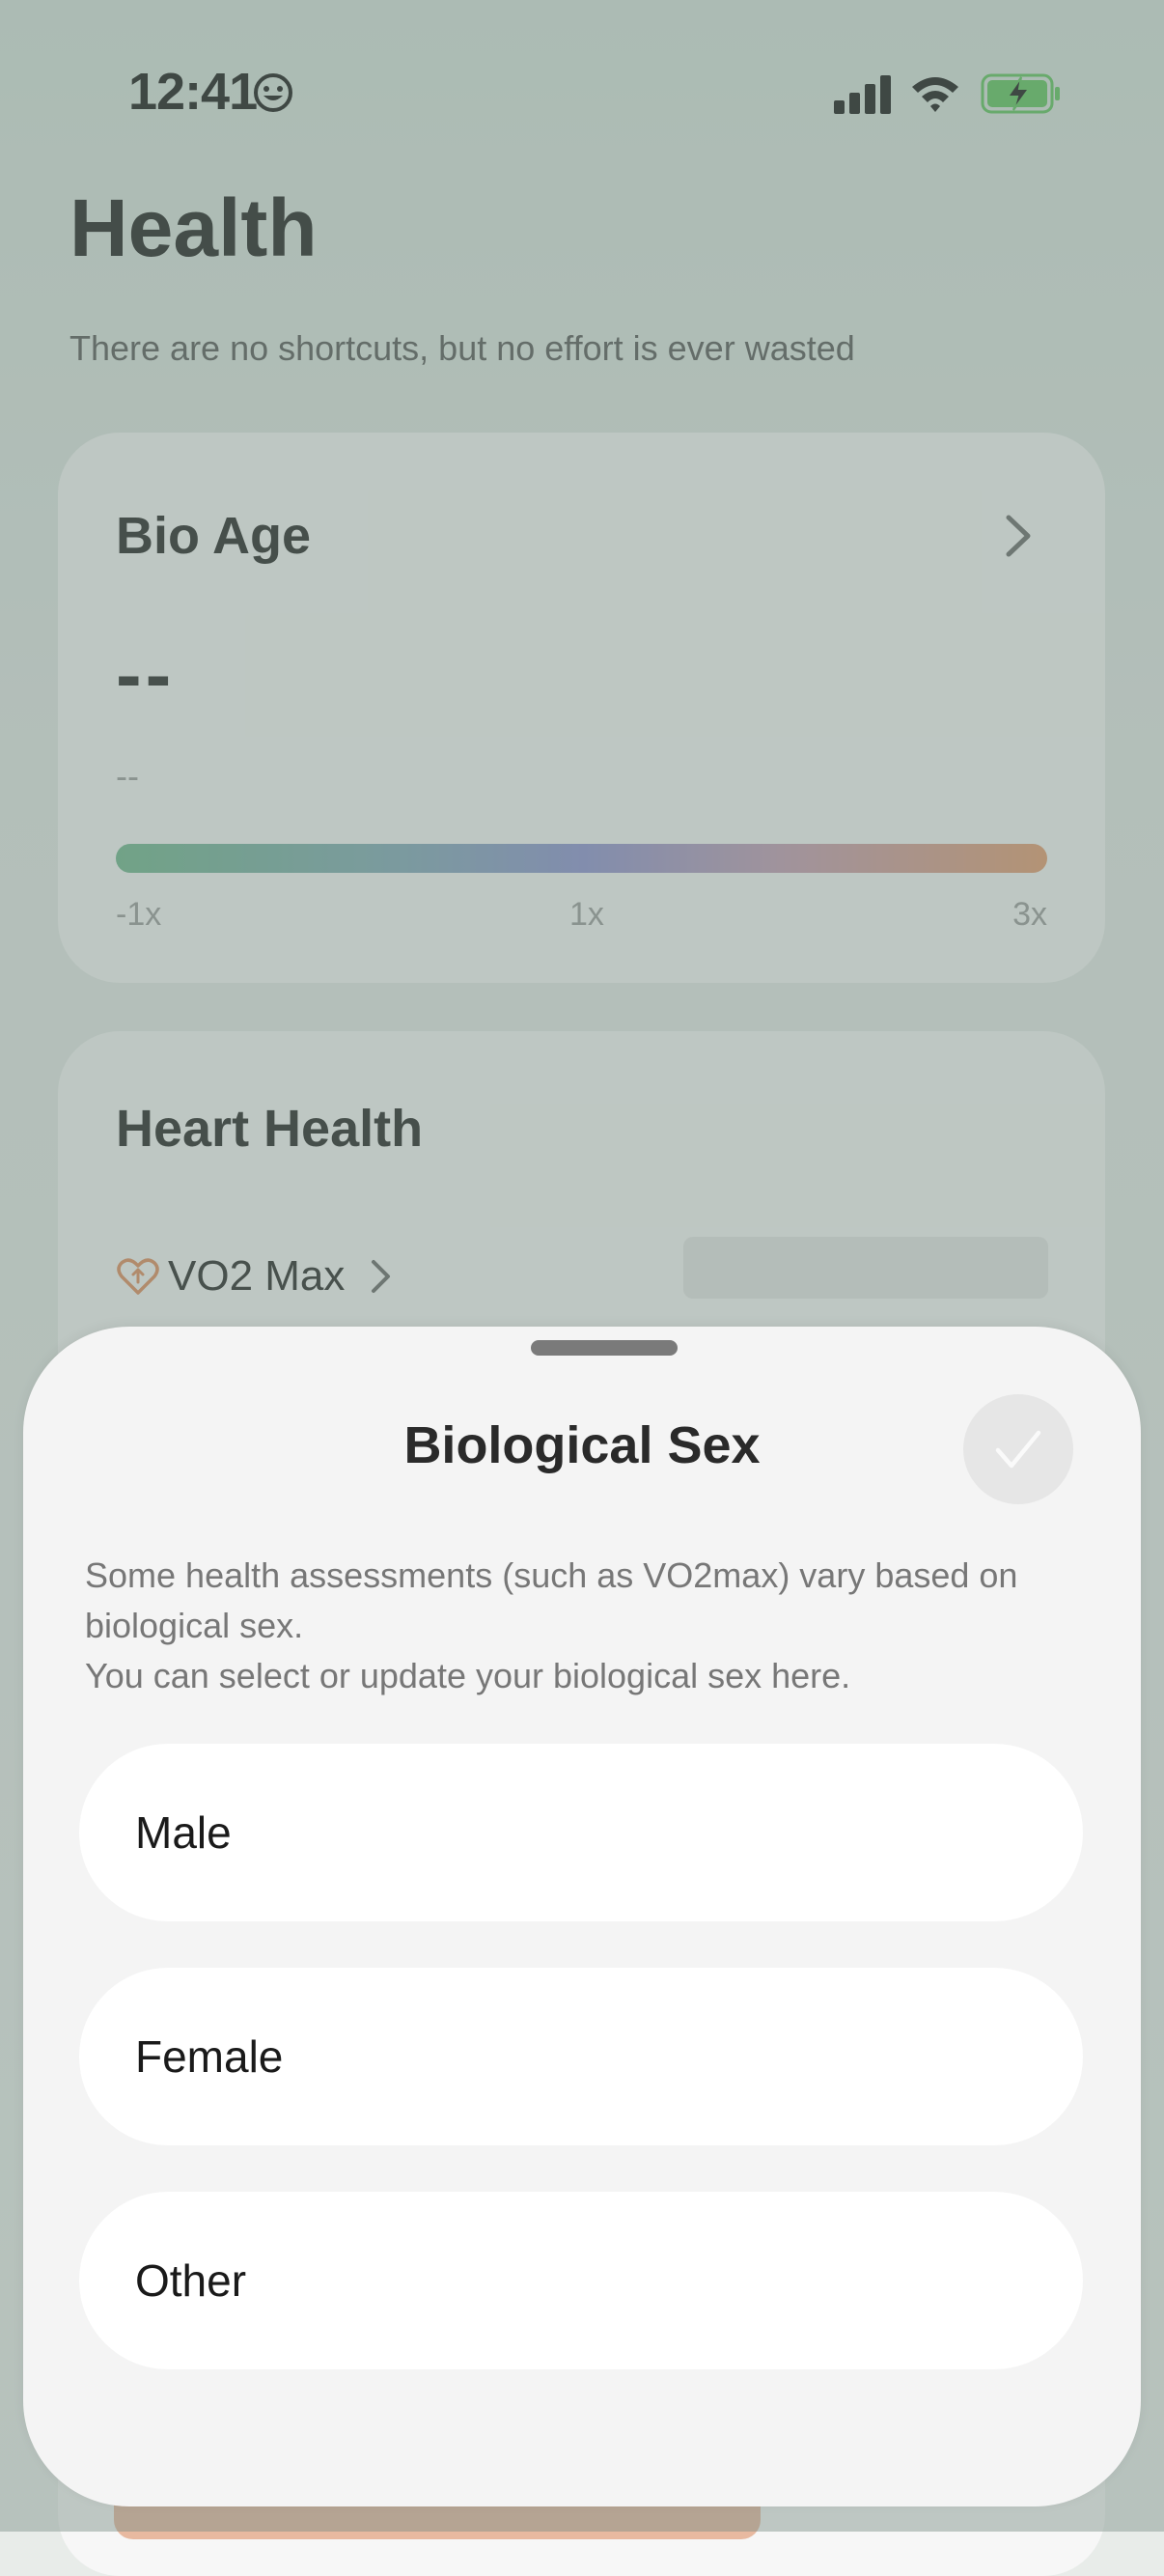  What do you see at coordinates (191, 2281) in the screenshot?
I see `option-label: Other` at bounding box center [191, 2281].